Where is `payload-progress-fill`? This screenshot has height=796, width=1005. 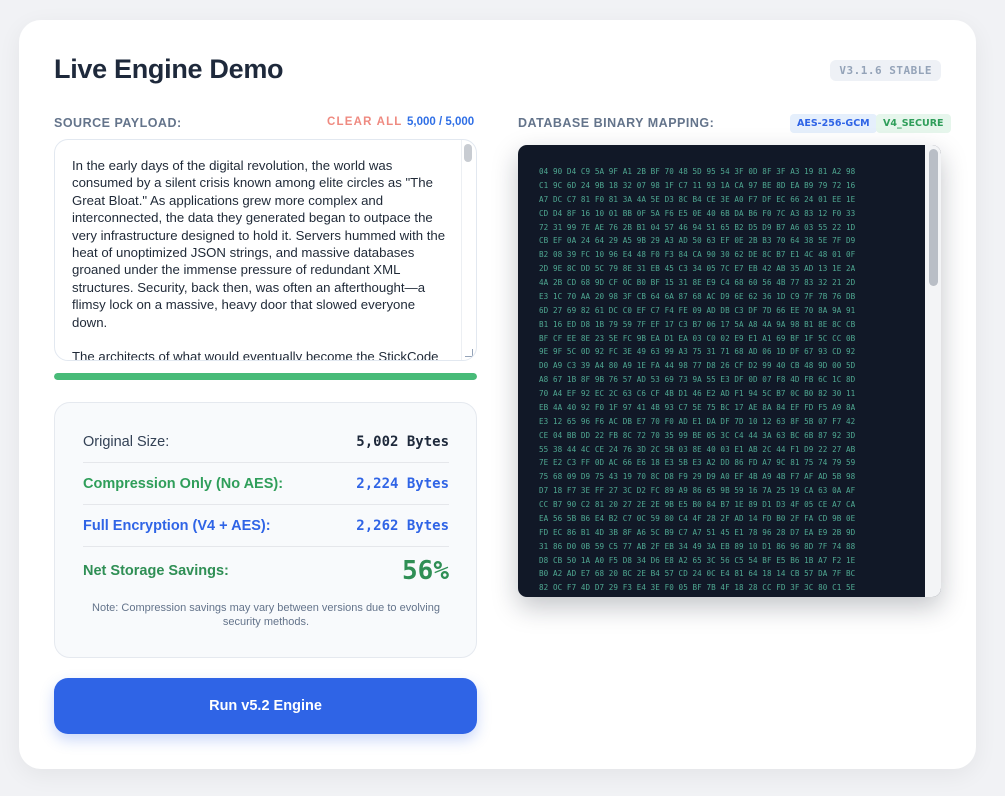
payload-progress-fill is located at coordinates (265, 376).